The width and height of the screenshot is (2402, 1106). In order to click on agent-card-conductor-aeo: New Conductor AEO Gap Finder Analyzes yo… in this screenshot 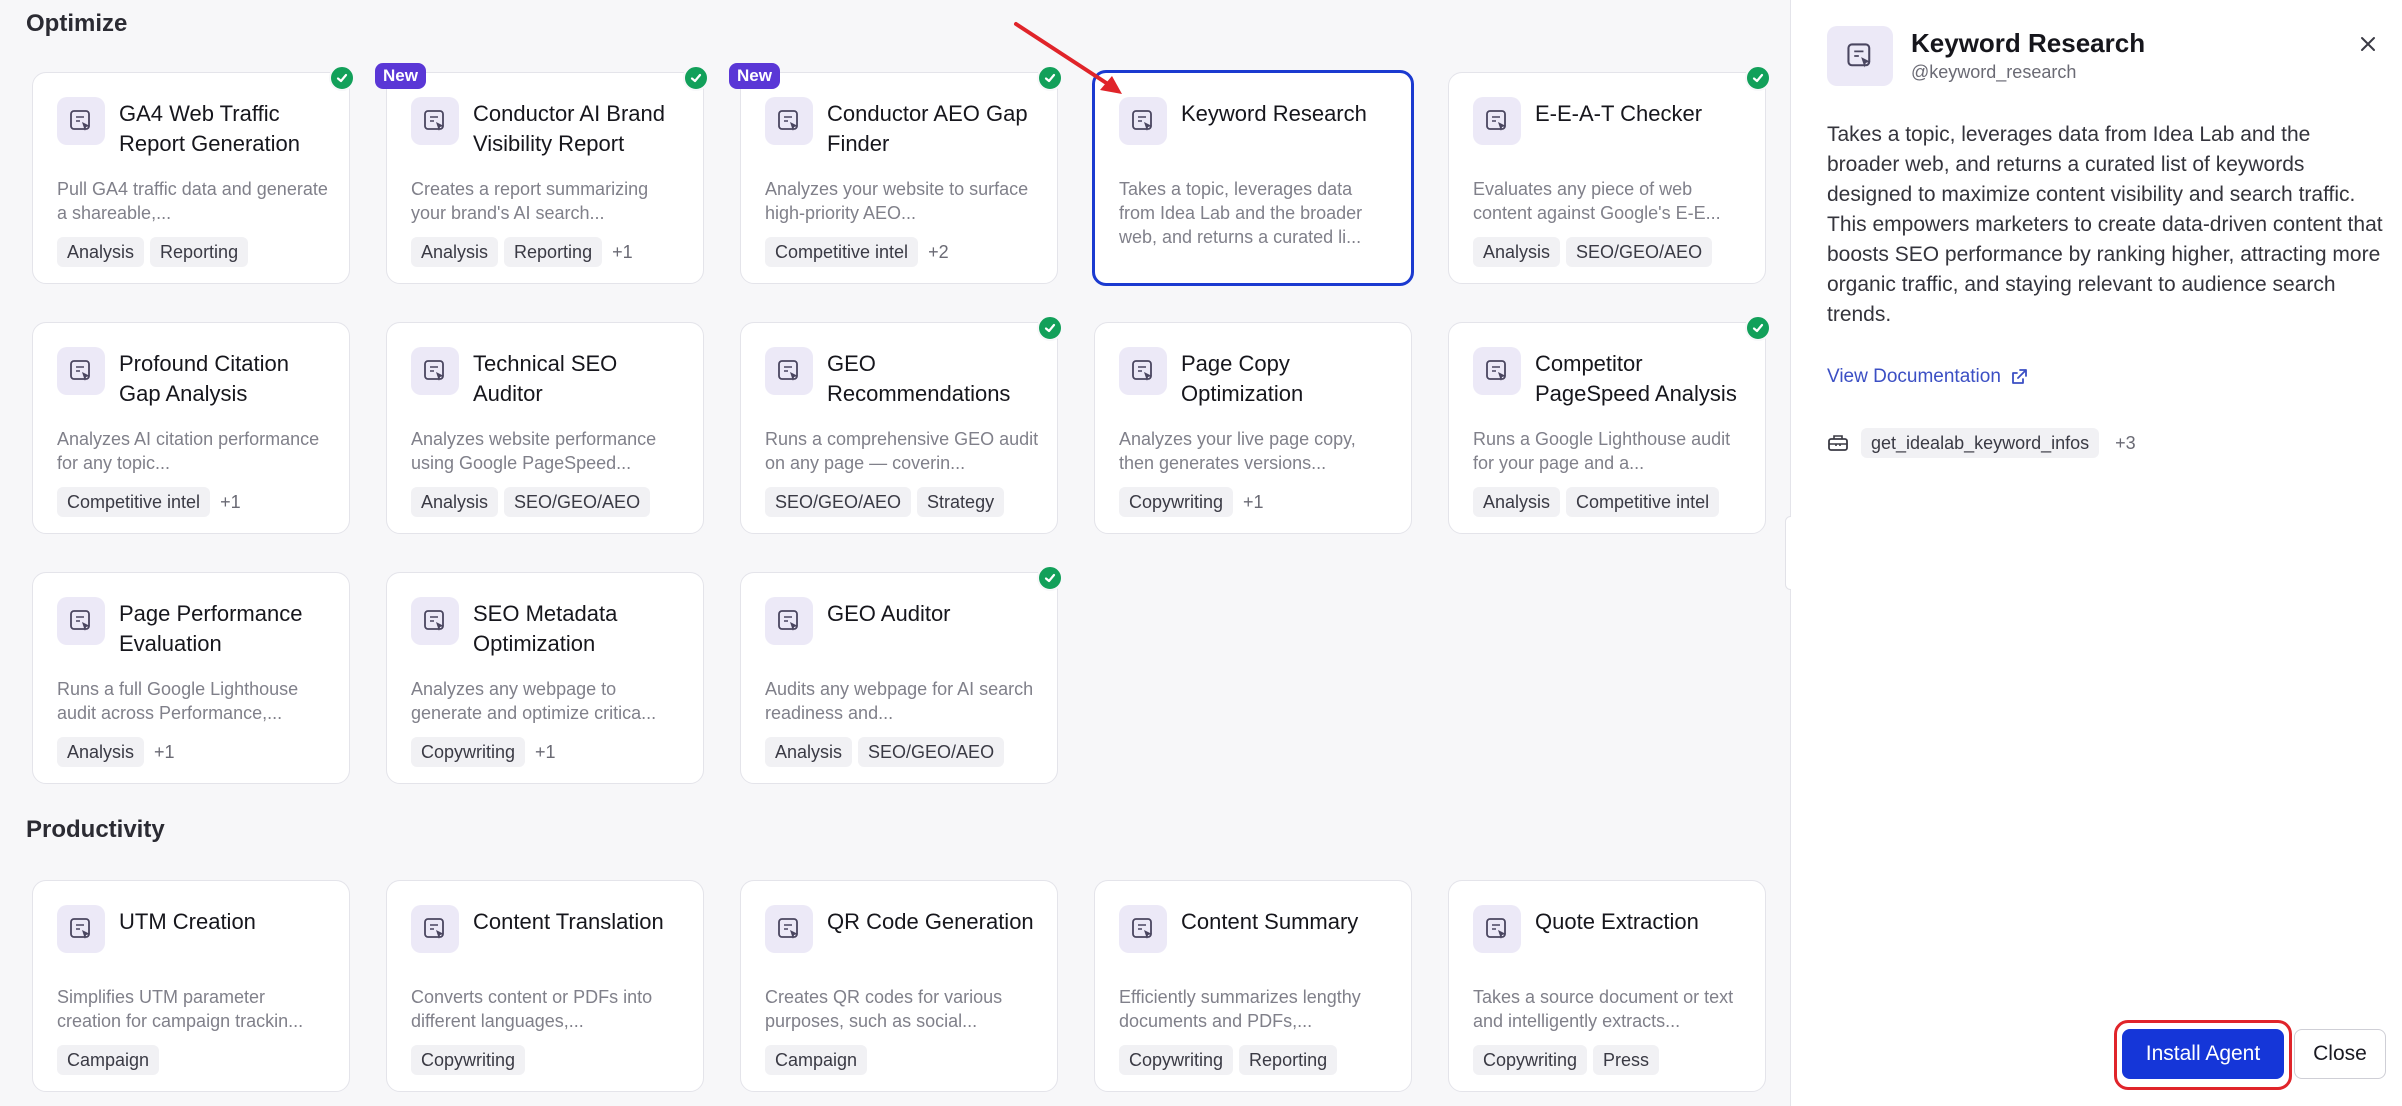, I will do `click(896, 173)`.